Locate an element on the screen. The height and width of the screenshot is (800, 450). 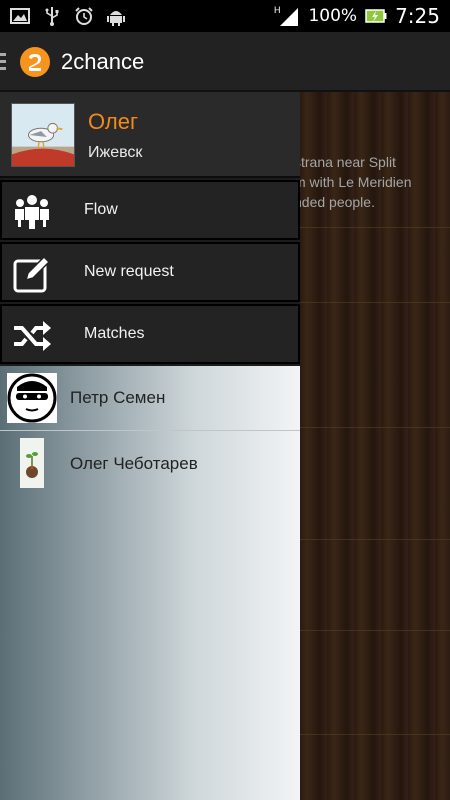
people-group-icon is located at coordinates (32, 212).